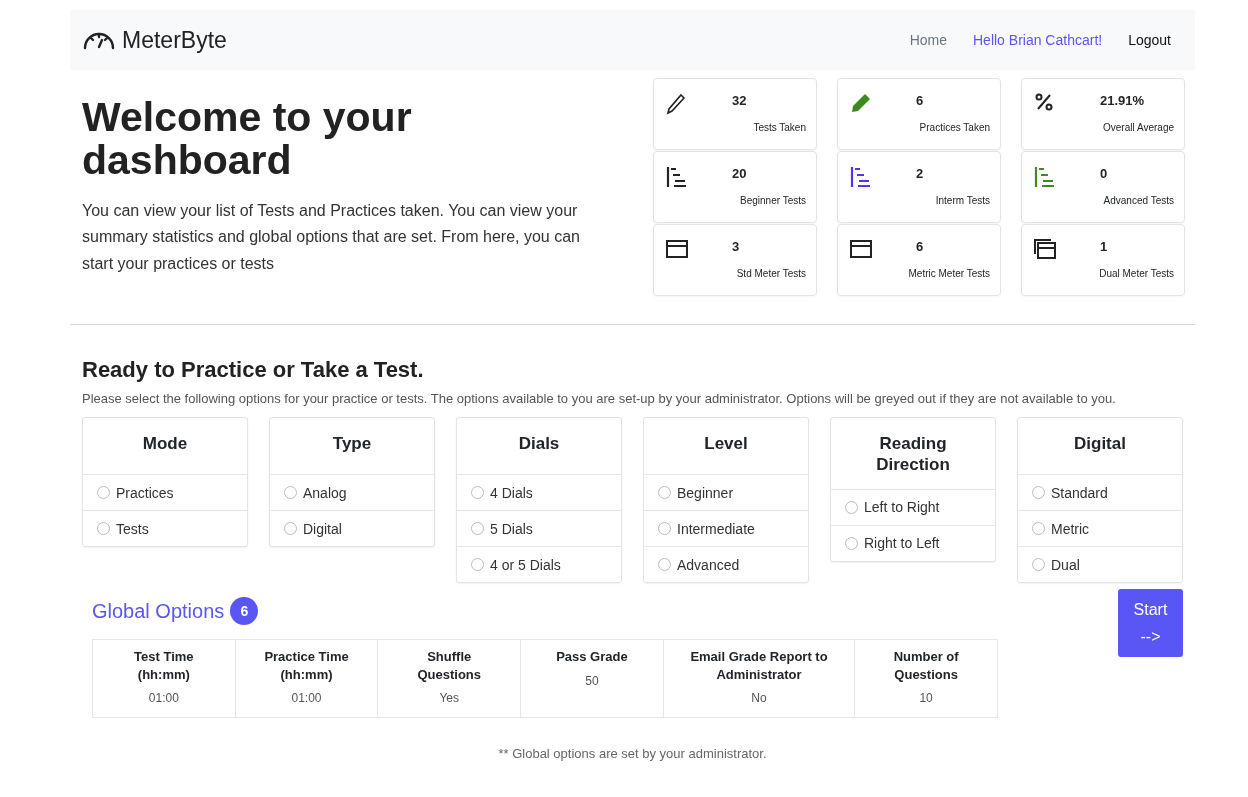  I want to click on radio-option: 4 Dials, so click(539, 492).